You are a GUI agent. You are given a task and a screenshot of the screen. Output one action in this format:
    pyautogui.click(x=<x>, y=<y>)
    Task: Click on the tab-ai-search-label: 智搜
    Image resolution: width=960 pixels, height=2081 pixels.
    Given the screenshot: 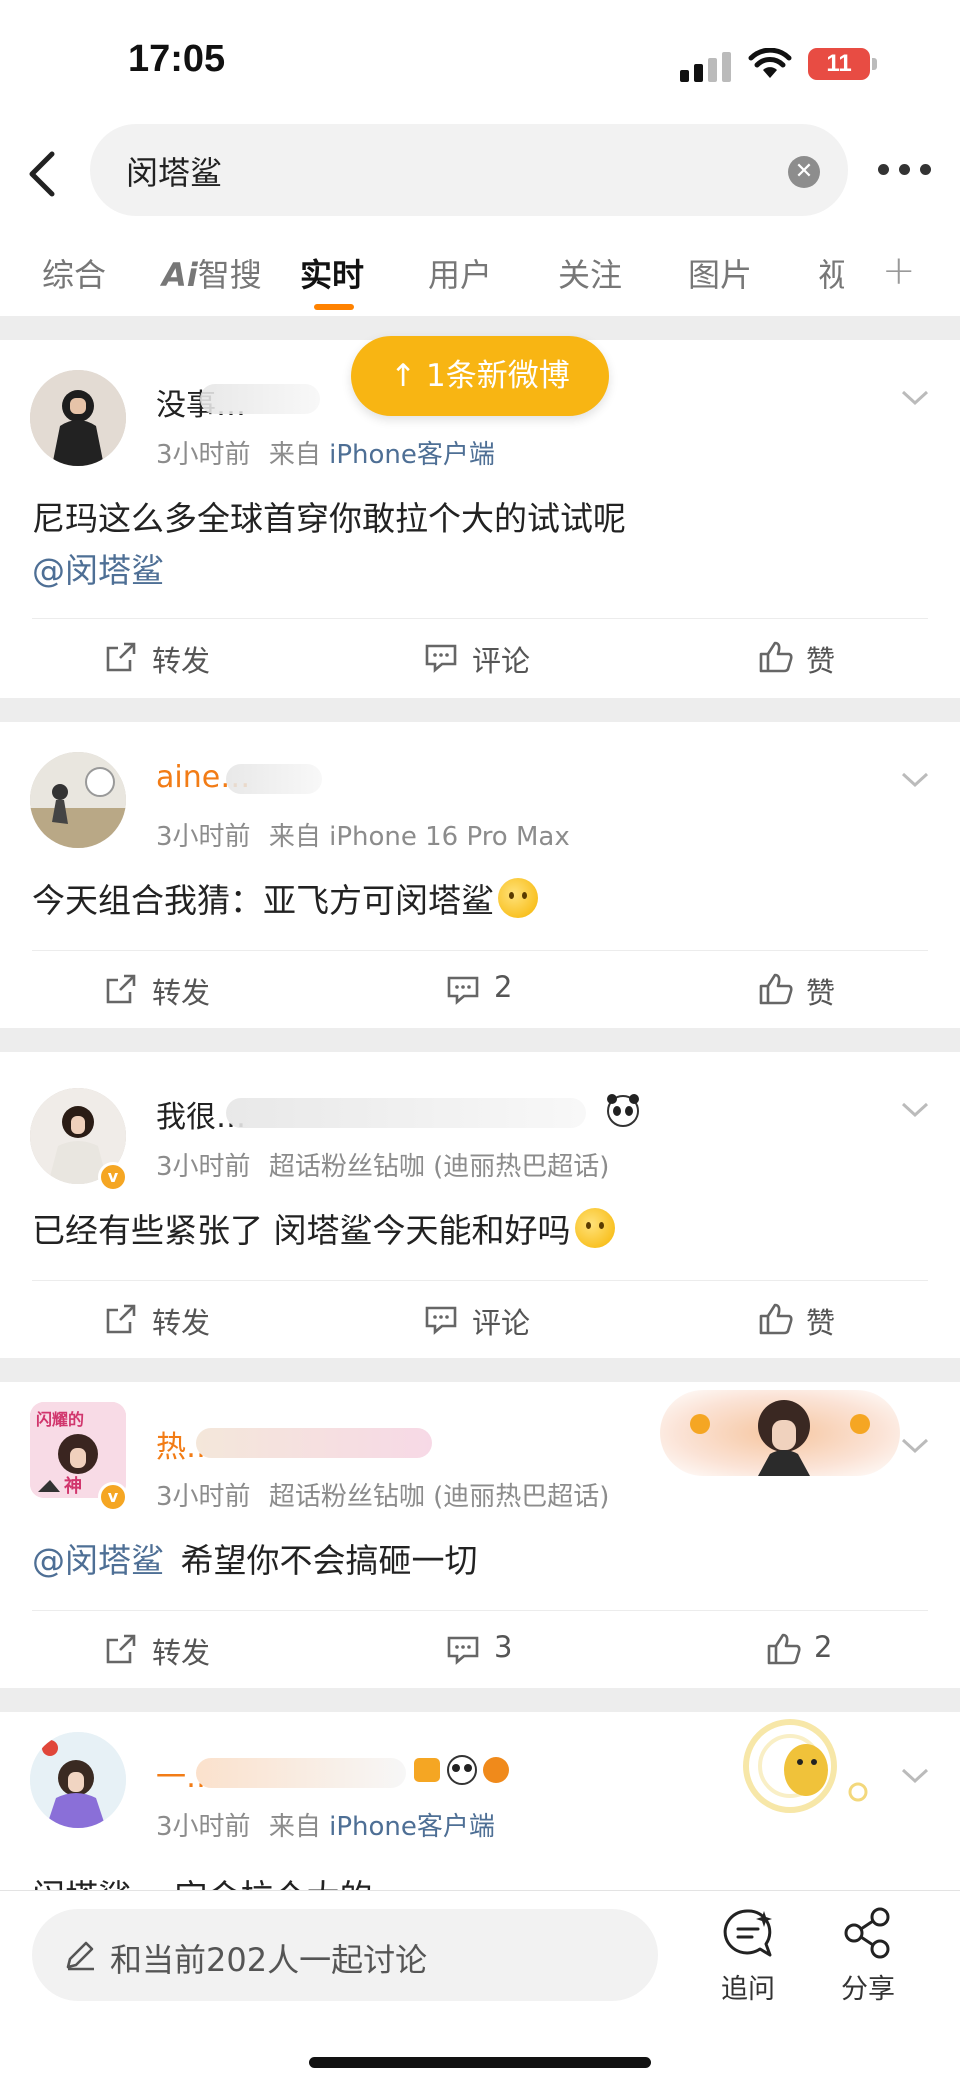 What is the action you would take?
    pyautogui.click(x=229, y=275)
    